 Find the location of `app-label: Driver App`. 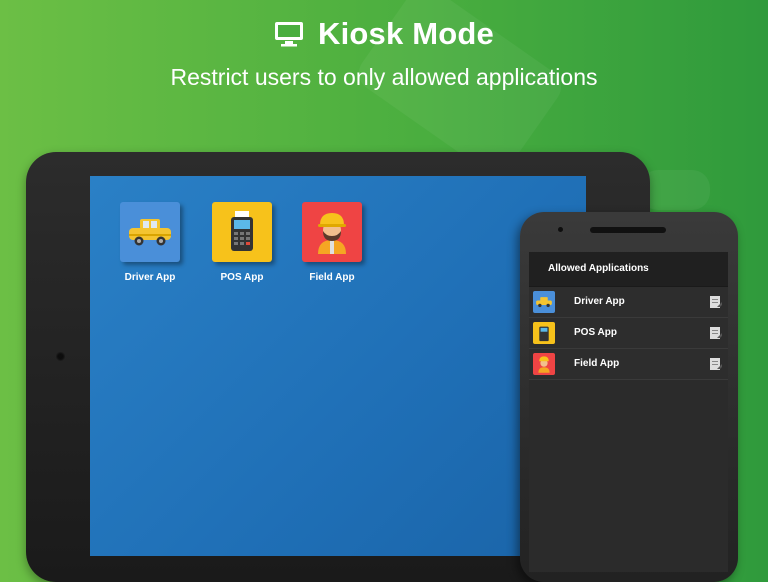

app-label: Driver App is located at coordinates (150, 277).